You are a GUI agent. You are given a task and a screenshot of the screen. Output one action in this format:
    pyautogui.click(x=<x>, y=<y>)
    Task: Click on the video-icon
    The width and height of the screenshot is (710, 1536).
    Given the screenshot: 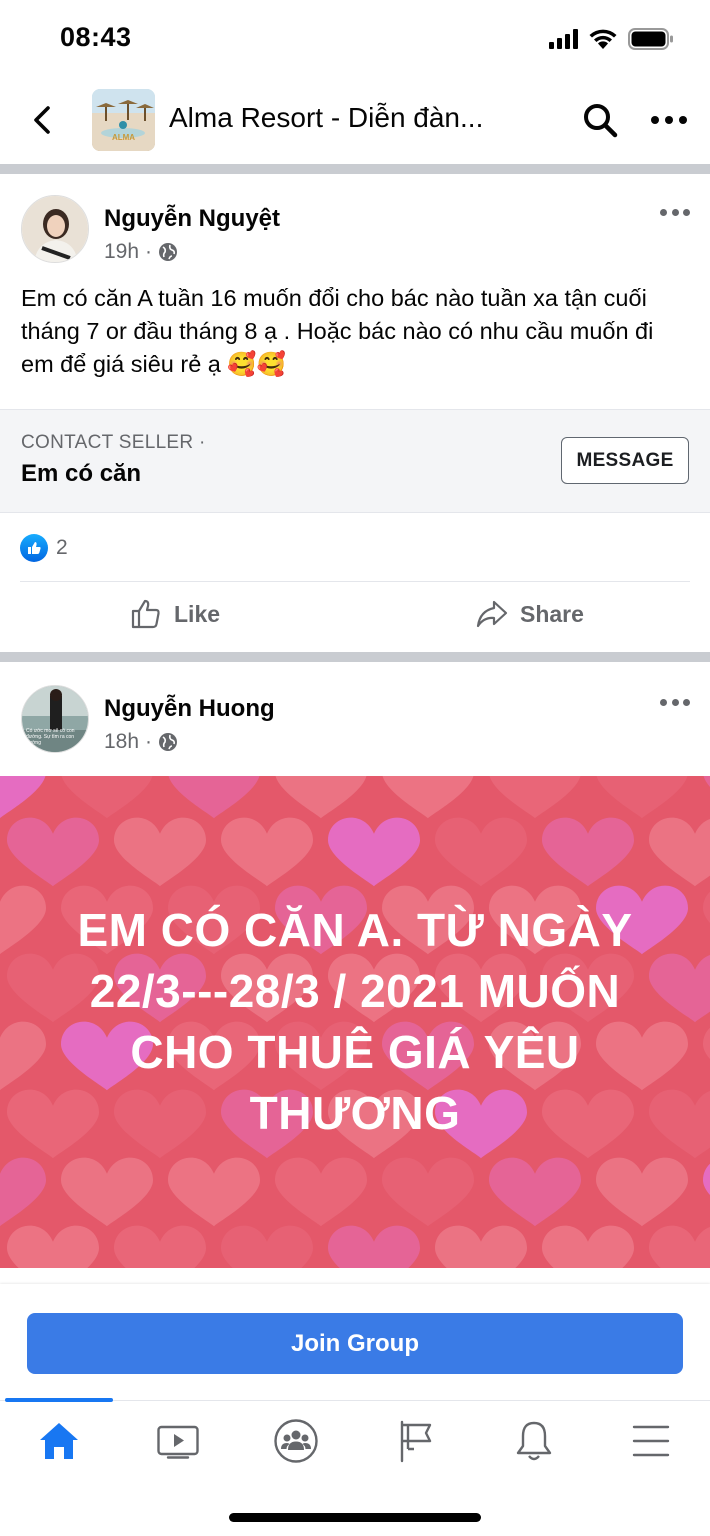 What is the action you would take?
    pyautogui.click(x=178, y=1442)
    